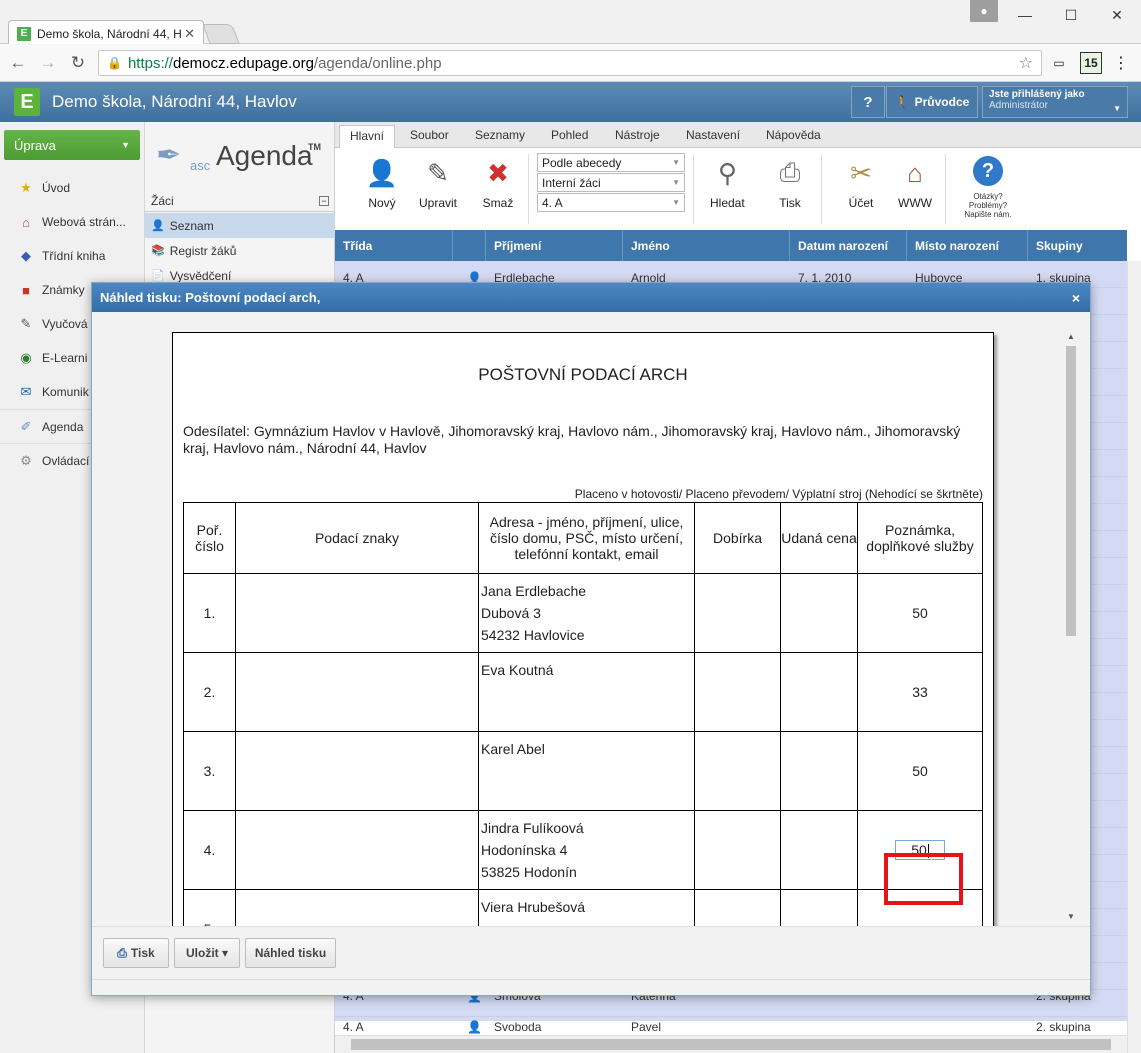 The image size is (1141, 1053). I want to click on sort-select: Podle abecedy ▼, so click(611, 162).